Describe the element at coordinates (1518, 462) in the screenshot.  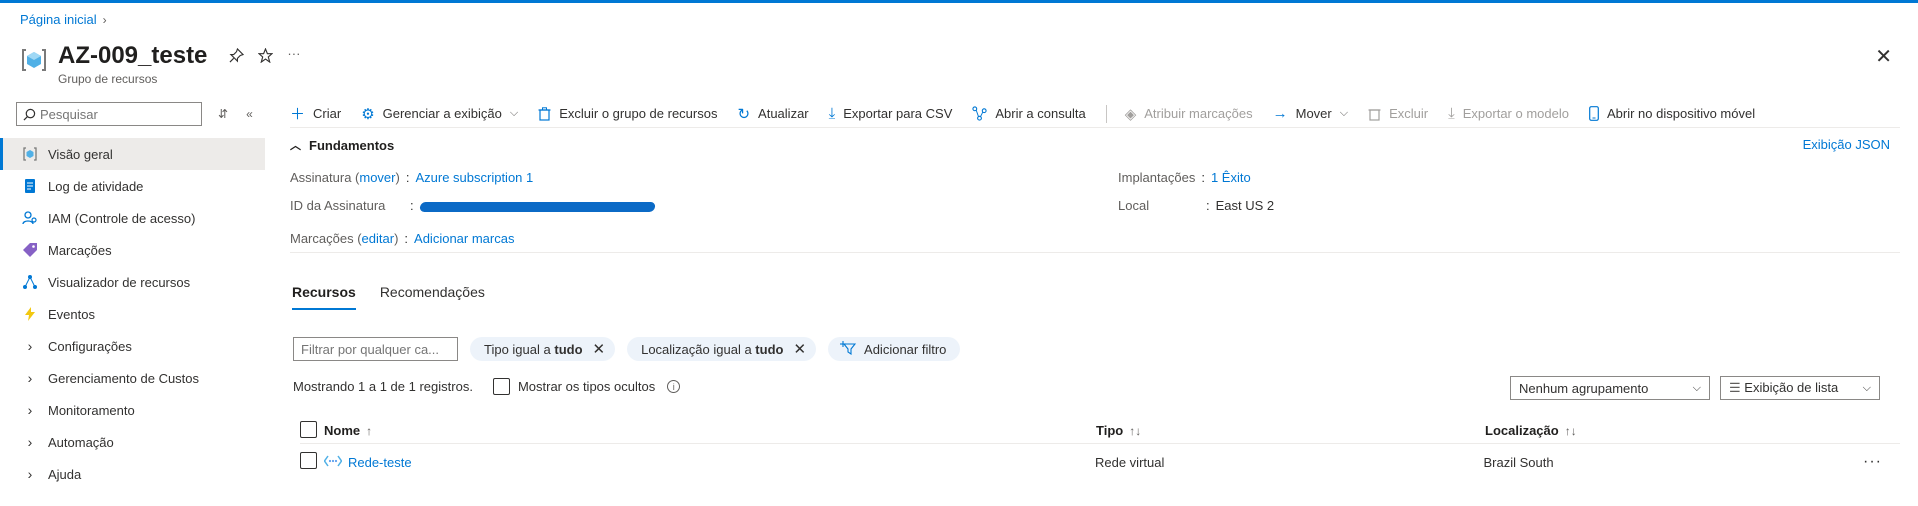
I see `resource-location: Brazil South` at that location.